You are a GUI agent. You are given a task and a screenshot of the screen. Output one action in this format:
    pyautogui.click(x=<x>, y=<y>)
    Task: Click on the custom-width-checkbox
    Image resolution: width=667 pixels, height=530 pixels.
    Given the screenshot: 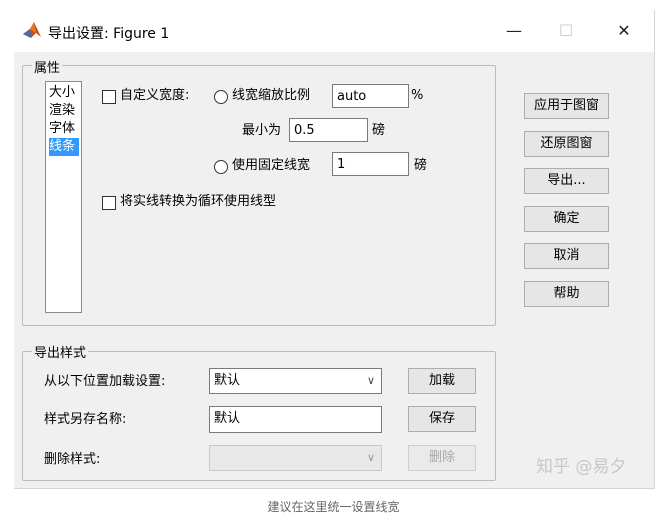 What is the action you would take?
    pyautogui.click(x=109, y=97)
    